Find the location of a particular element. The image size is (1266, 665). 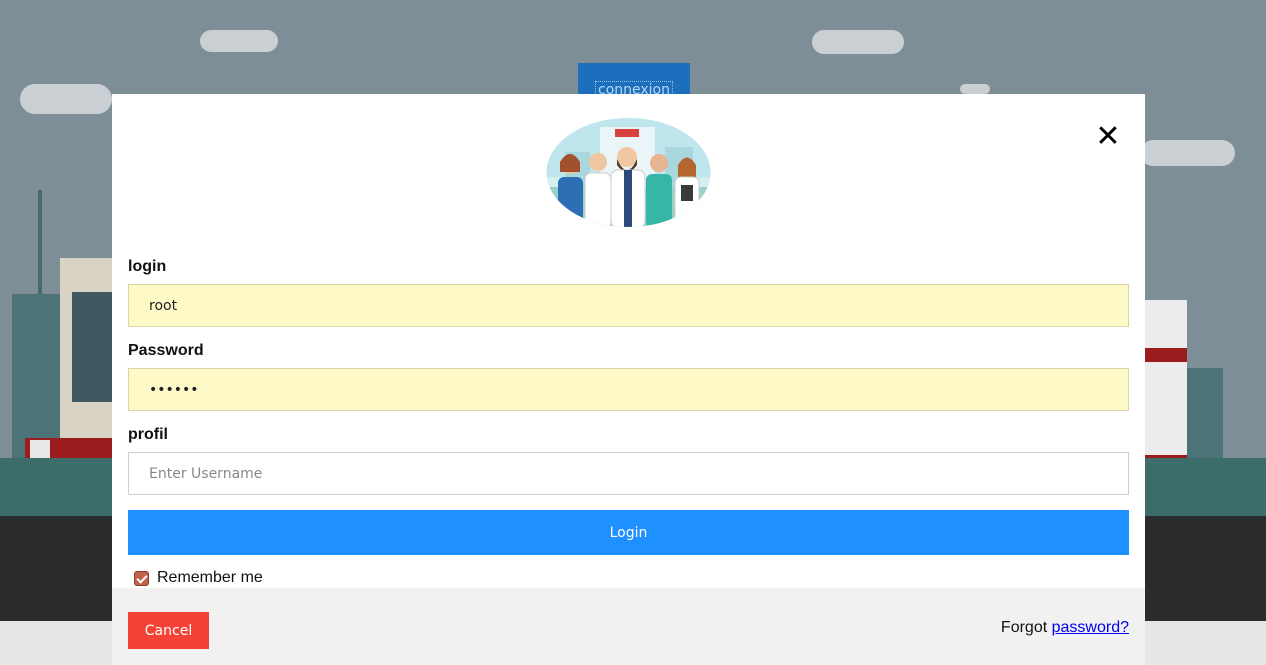

remember-me-row: Remember me is located at coordinates (628, 578).